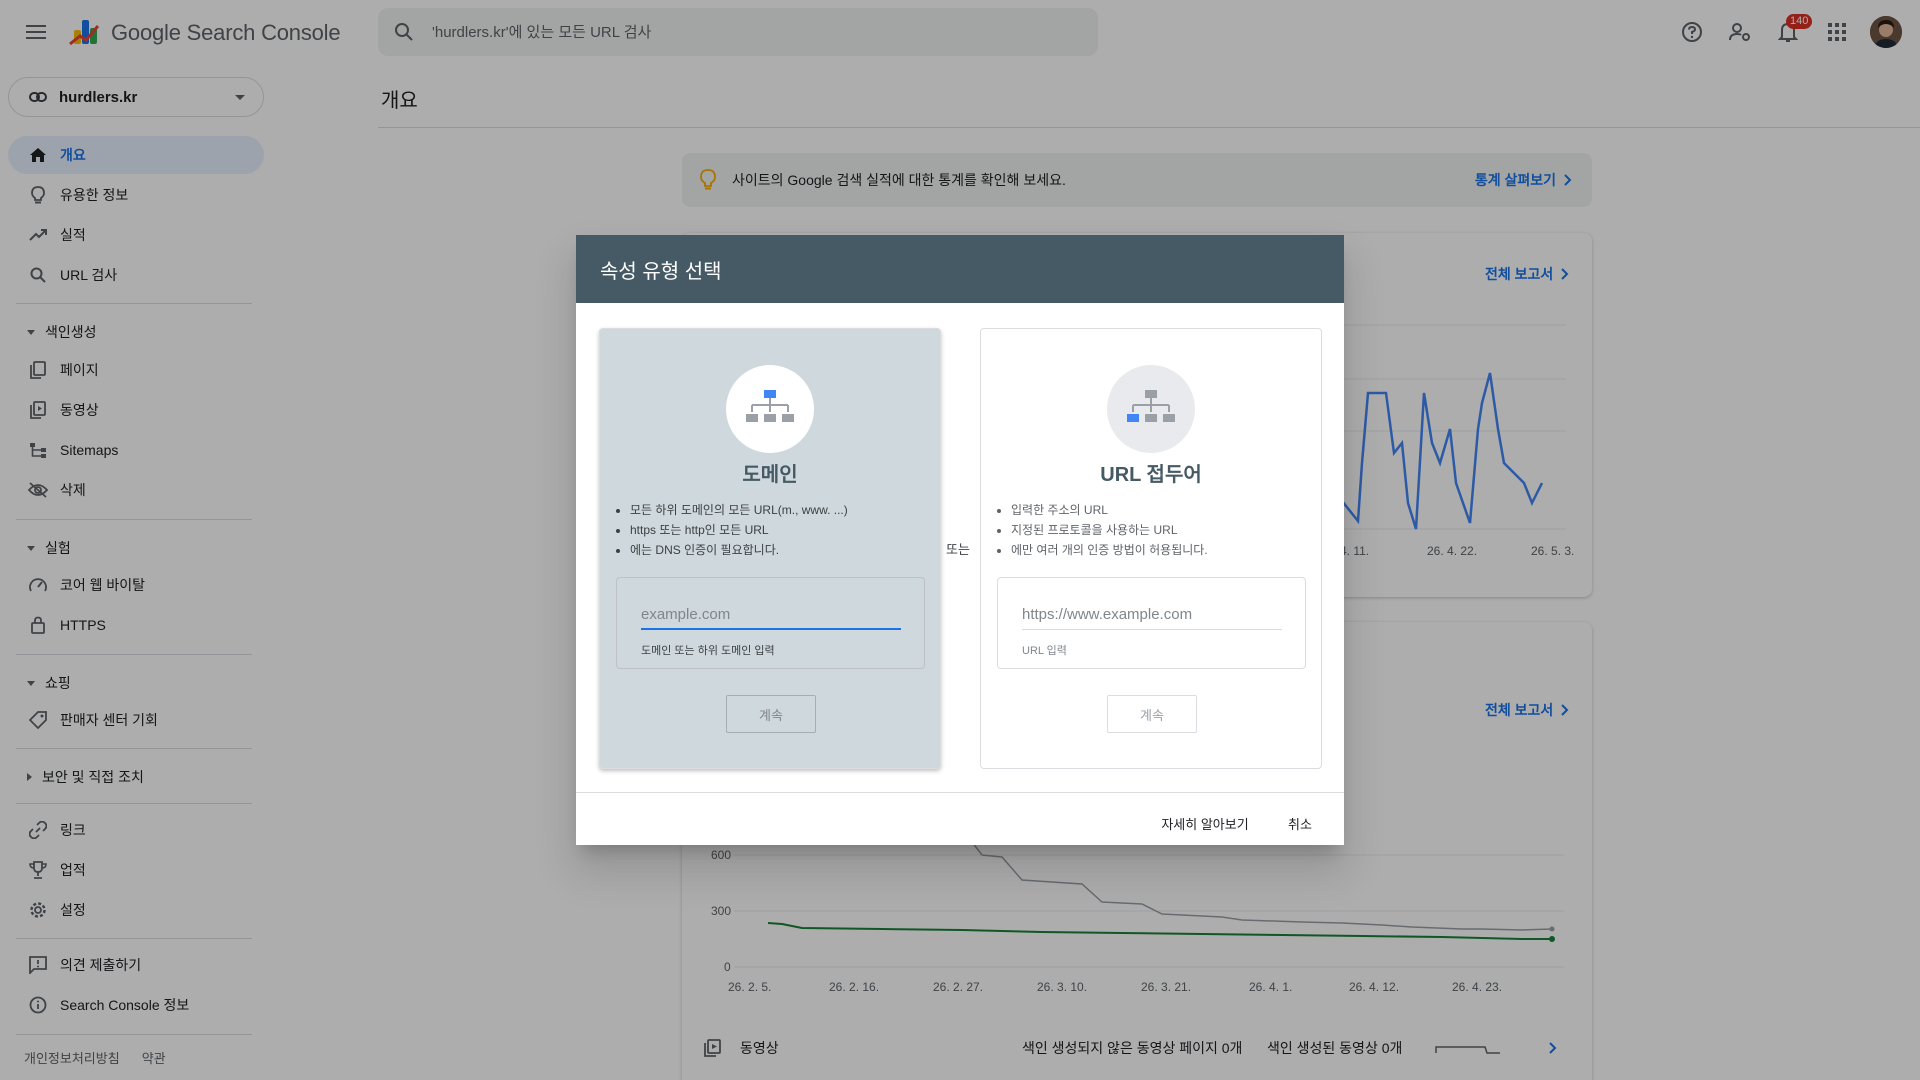 This screenshot has height=1080, width=1920. What do you see at coordinates (1159, 530) in the screenshot?
I see `url-prefix-bullet: 지정된 프로토콜을 사용하는 URL` at bounding box center [1159, 530].